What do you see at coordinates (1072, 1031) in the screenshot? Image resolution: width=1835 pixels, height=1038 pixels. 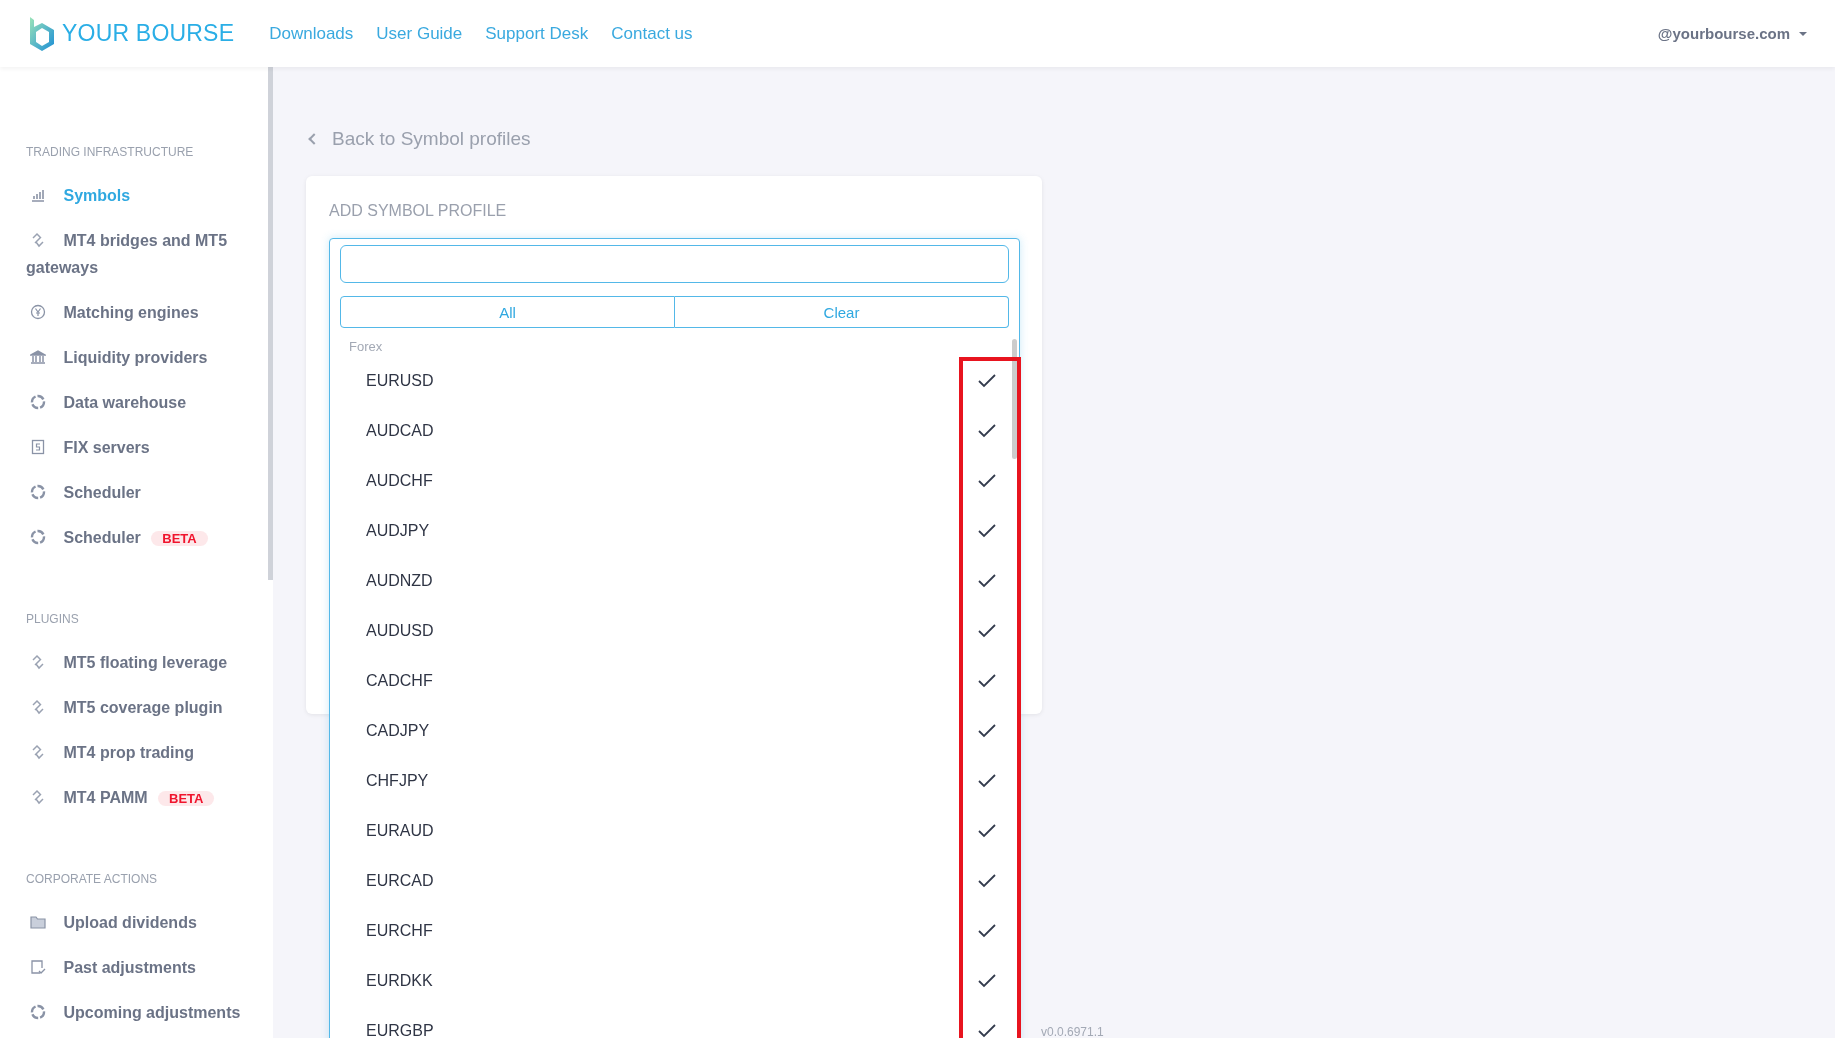 I see `version-text: v0.0.6971.1` at bounding box center [1072, 1031].